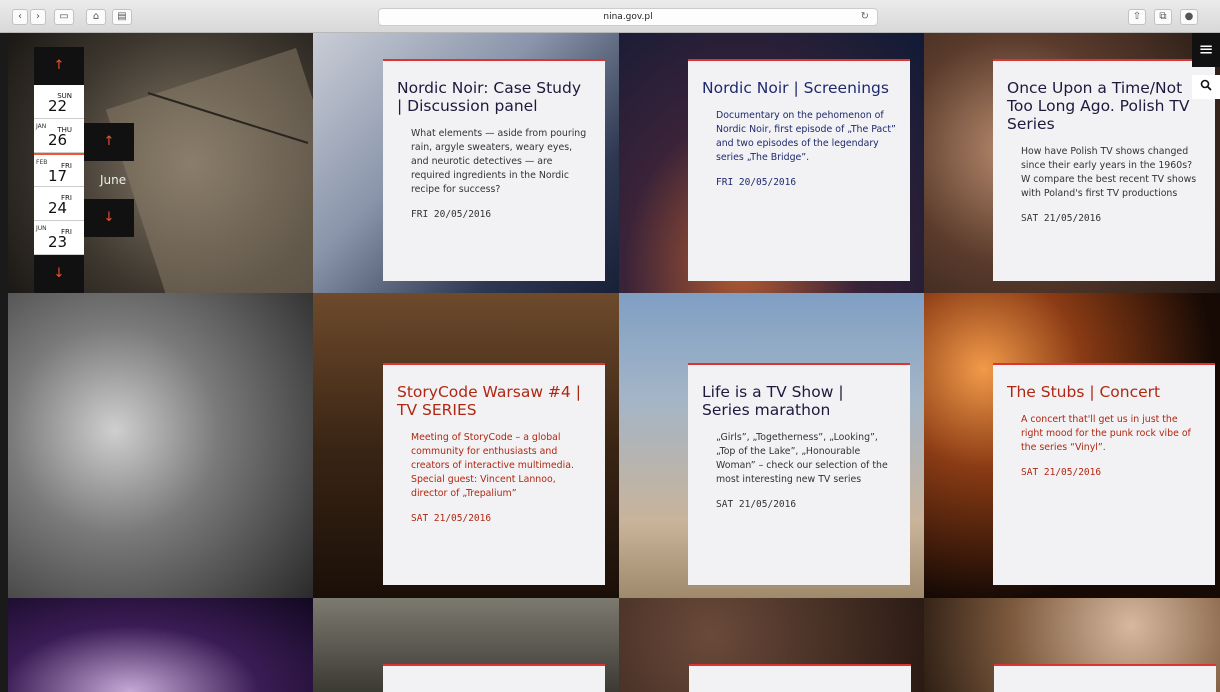 Image resolution: width=1220 pixels, height=692 pixels. What do you see at coordinates (41, 126) in the screenshot?
I see `date-month: JAN` at bounding box center [41, 126].